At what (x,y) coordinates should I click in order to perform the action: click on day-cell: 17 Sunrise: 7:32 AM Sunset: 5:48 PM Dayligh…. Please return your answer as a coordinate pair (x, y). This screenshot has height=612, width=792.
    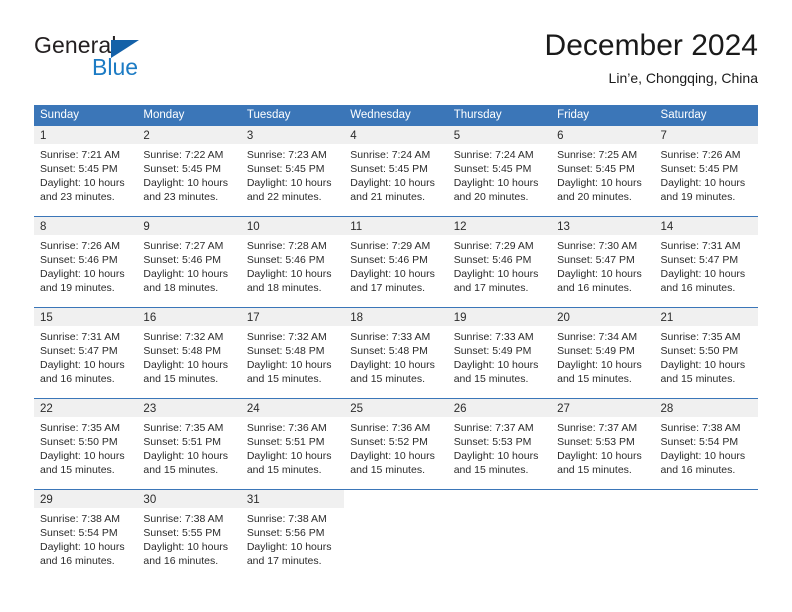
    Looking at the image, I should click on (292, 349).